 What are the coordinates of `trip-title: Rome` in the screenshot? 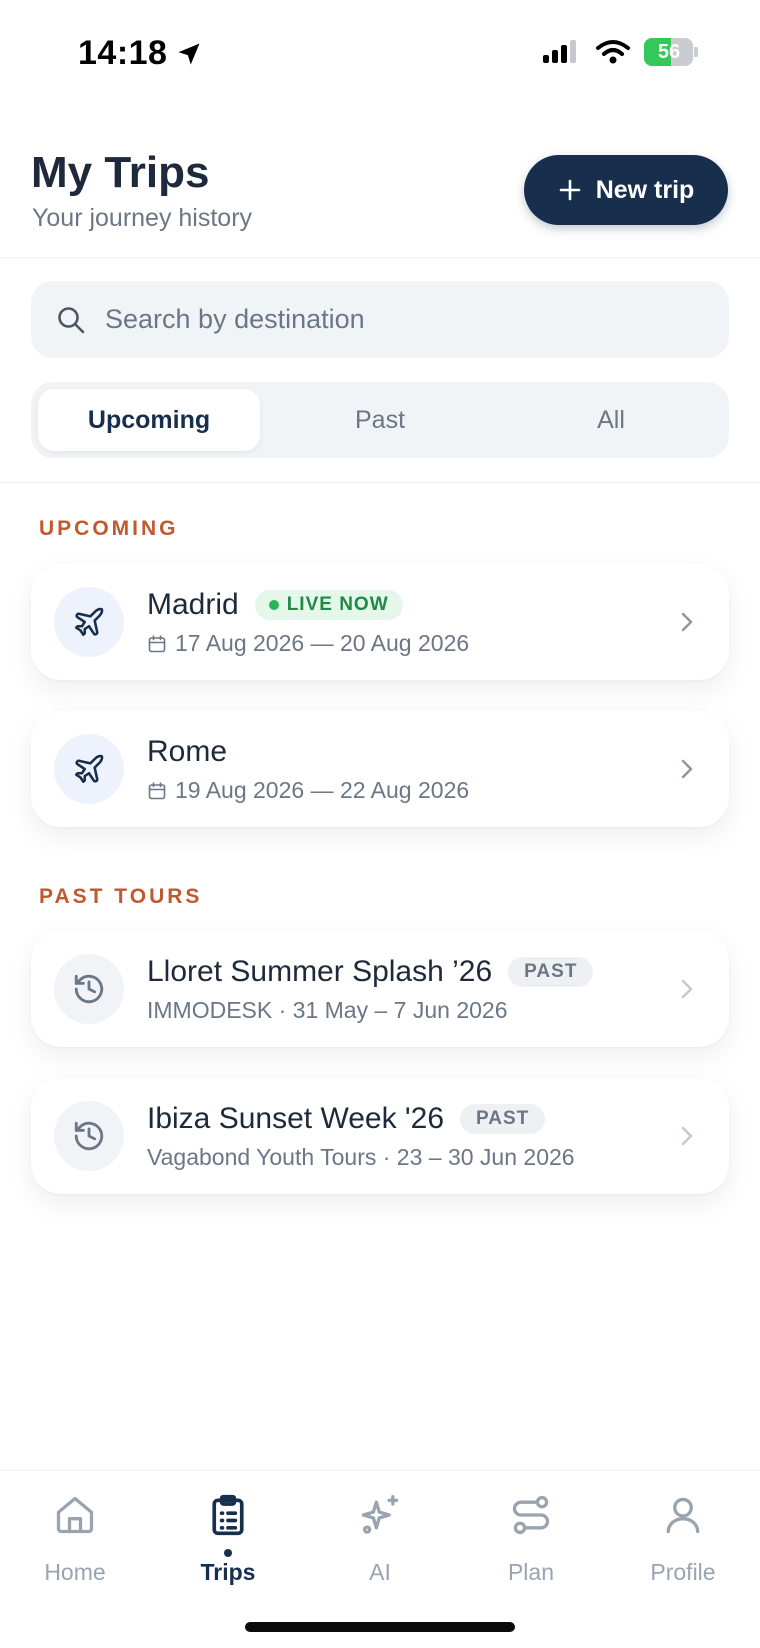 It's located at (187, 751).